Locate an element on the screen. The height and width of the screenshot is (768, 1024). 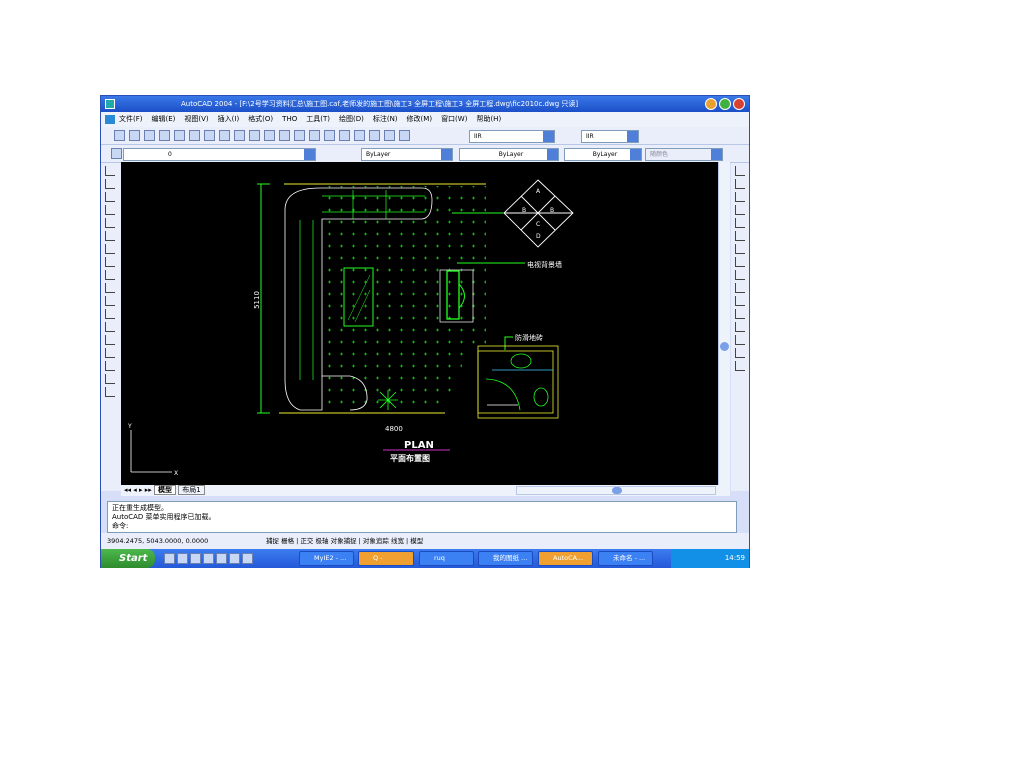
pan-icon is located at coordinates (299, 135).